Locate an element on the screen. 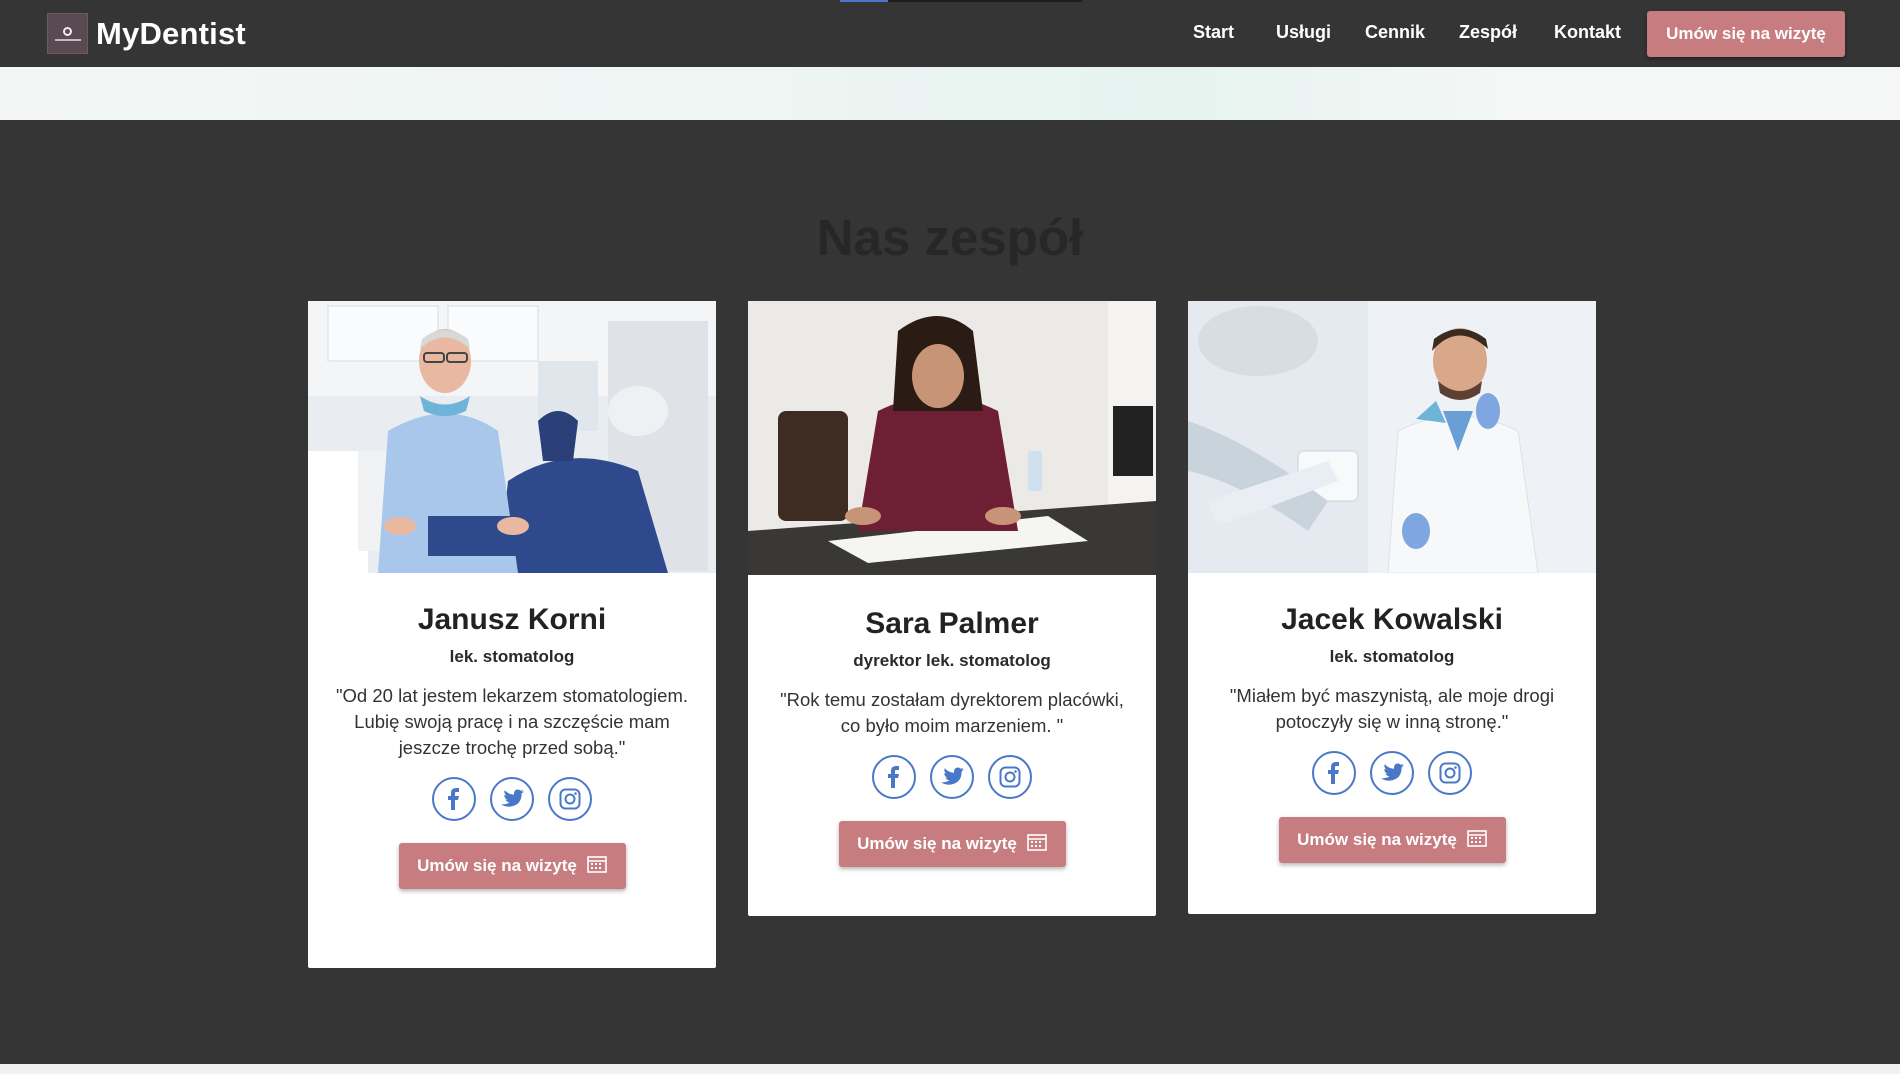  nav-link-kontakt: Kontakt is located at coordinates (1587, 32).